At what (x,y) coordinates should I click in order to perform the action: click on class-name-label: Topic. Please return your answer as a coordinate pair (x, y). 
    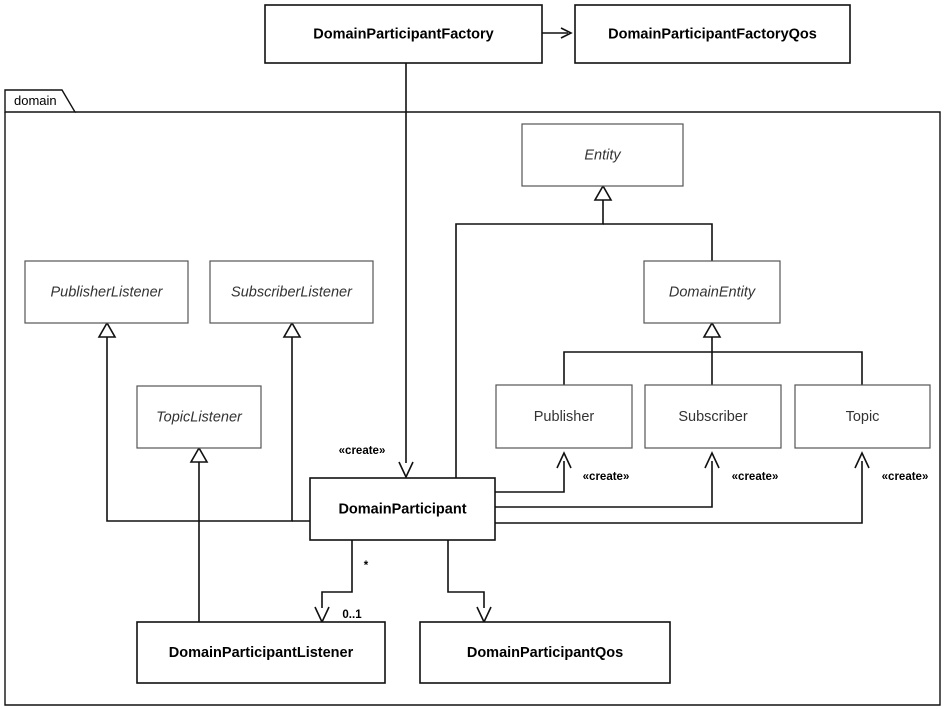
    Looking at the image, I should click on (863, 417).